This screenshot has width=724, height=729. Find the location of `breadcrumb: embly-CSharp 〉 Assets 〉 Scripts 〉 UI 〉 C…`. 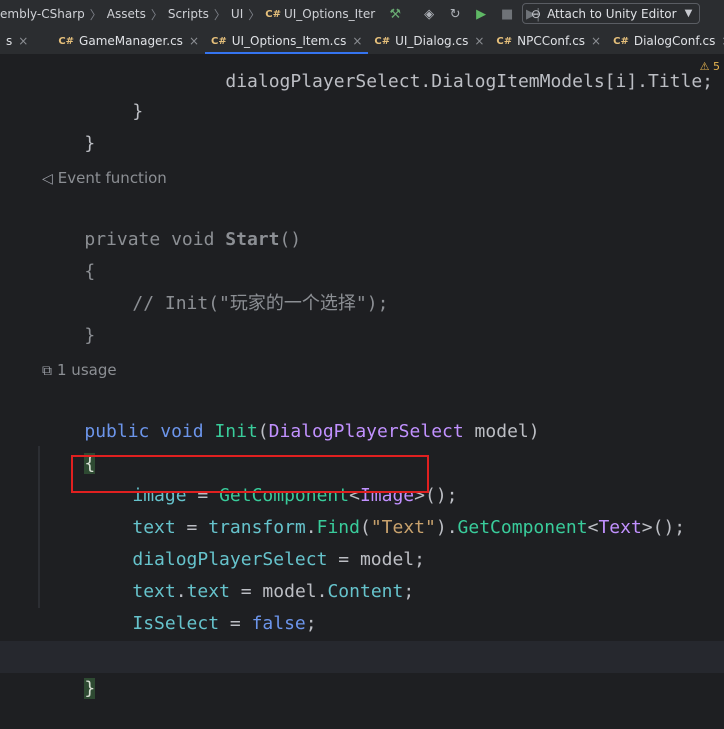

breadcrumb: embly-CSharp 〉 Assets 〉 Scripts 〉 UI 〉 C… is located at coordinates (187, 14).